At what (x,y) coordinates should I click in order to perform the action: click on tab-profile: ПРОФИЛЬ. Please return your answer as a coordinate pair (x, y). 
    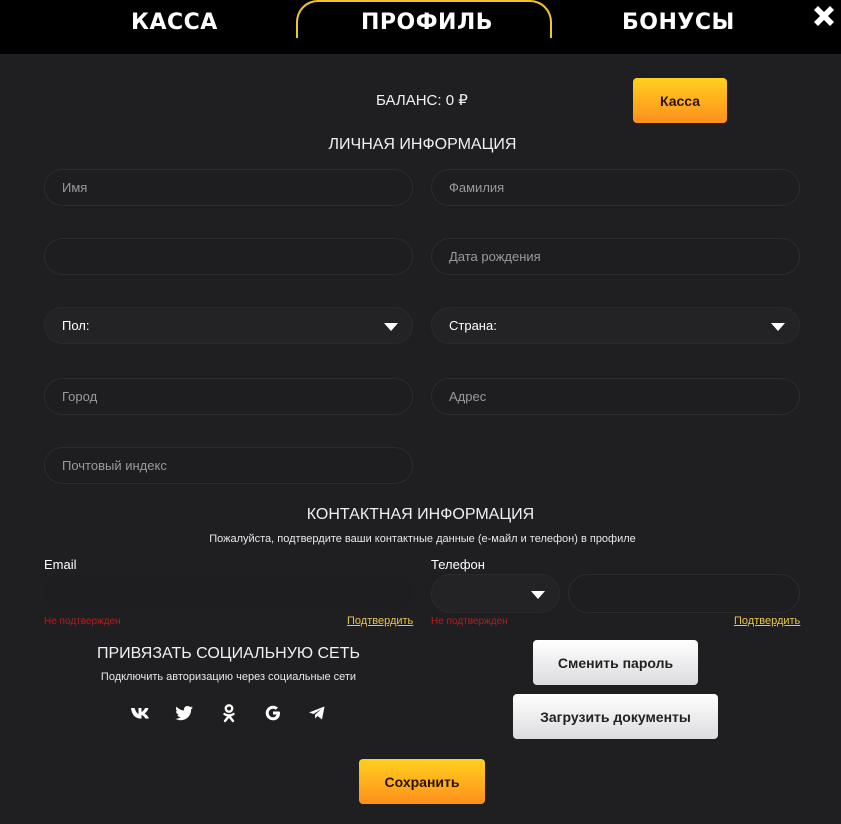
    Looking at the image, I should click on (427, 22).